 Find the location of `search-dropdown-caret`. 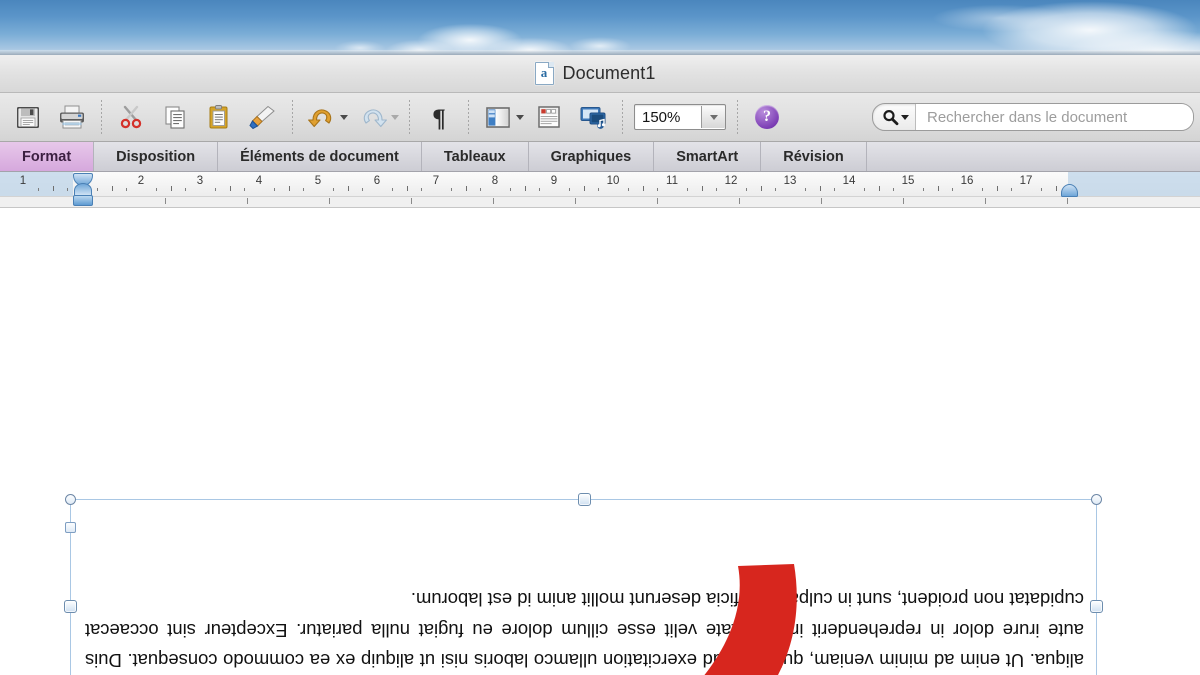

search-dropdown-caret is located at coordinates (905, 117).